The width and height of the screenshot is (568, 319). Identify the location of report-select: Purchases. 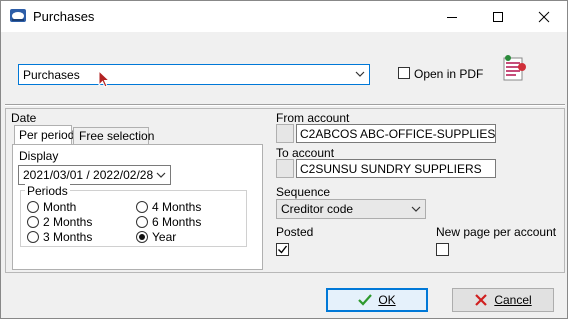
(194, 74).